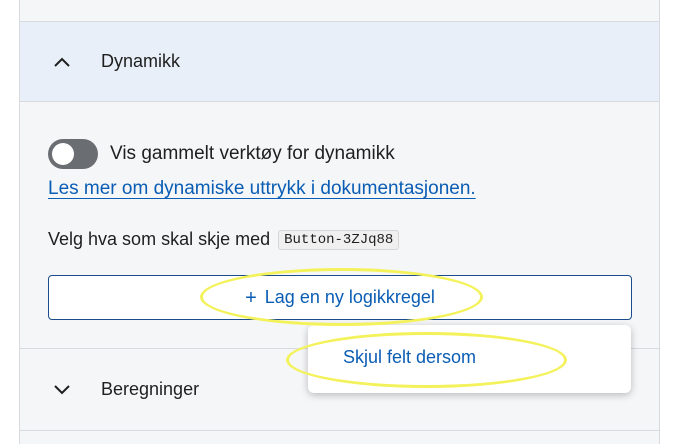 Image resolution: width=675 pixels, height=444 pixels. Describe the element at coordinates (150, 389) in the screenshot. I see `calculations-section-title: Beregninger` at that location.